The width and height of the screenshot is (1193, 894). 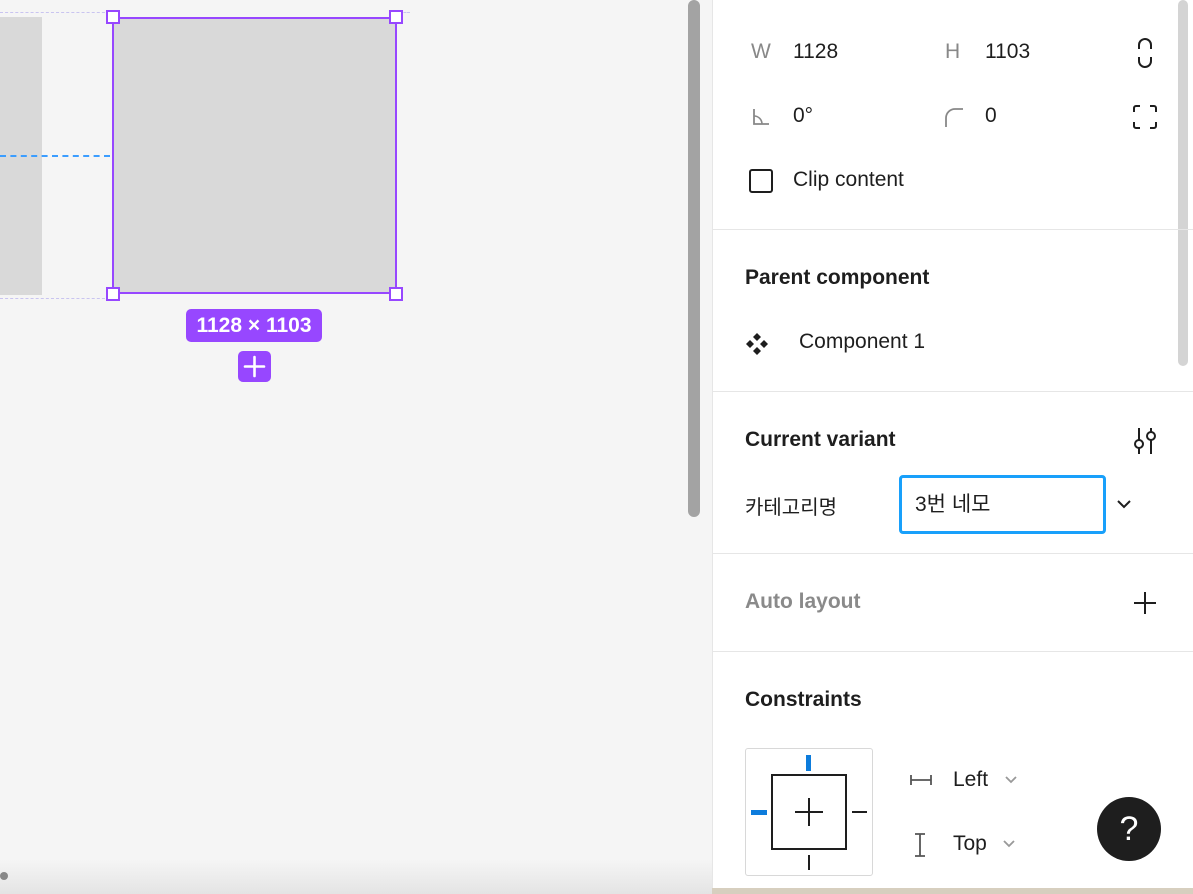 I want to click on vertical-constraint-select: Top, so click(x=970, y=844).